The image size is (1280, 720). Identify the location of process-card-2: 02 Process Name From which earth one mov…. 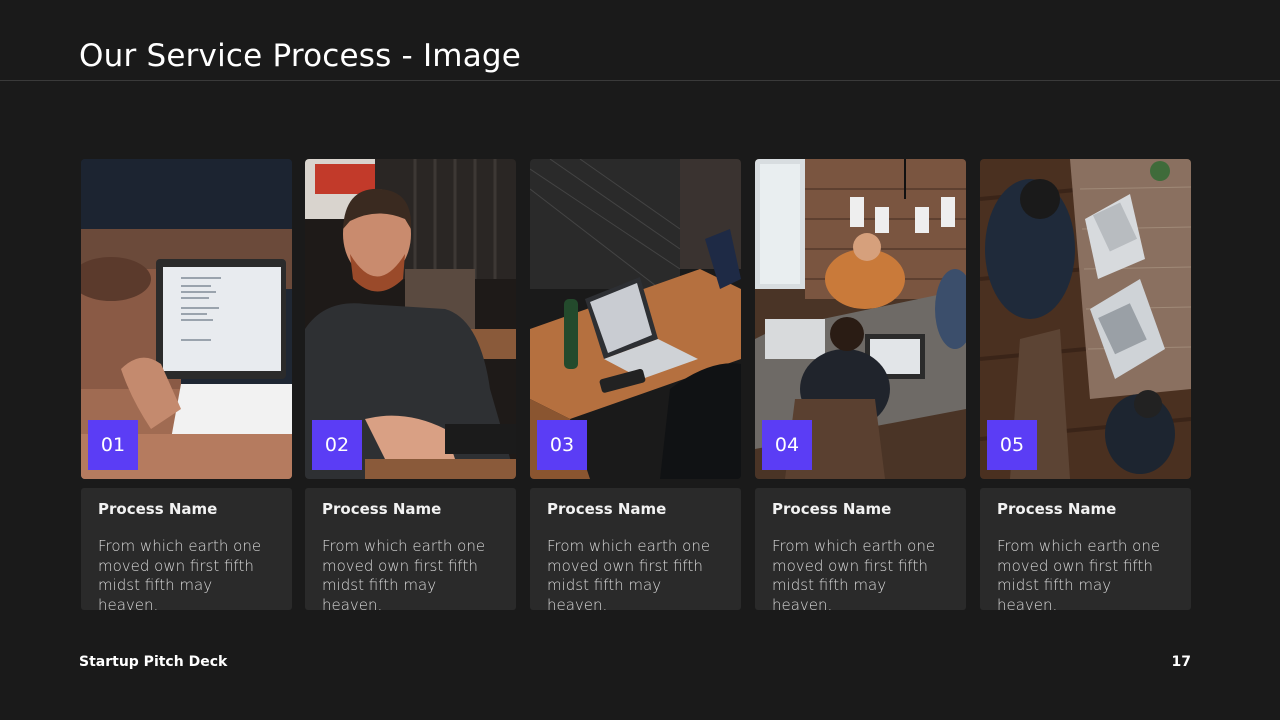
(410, 386).